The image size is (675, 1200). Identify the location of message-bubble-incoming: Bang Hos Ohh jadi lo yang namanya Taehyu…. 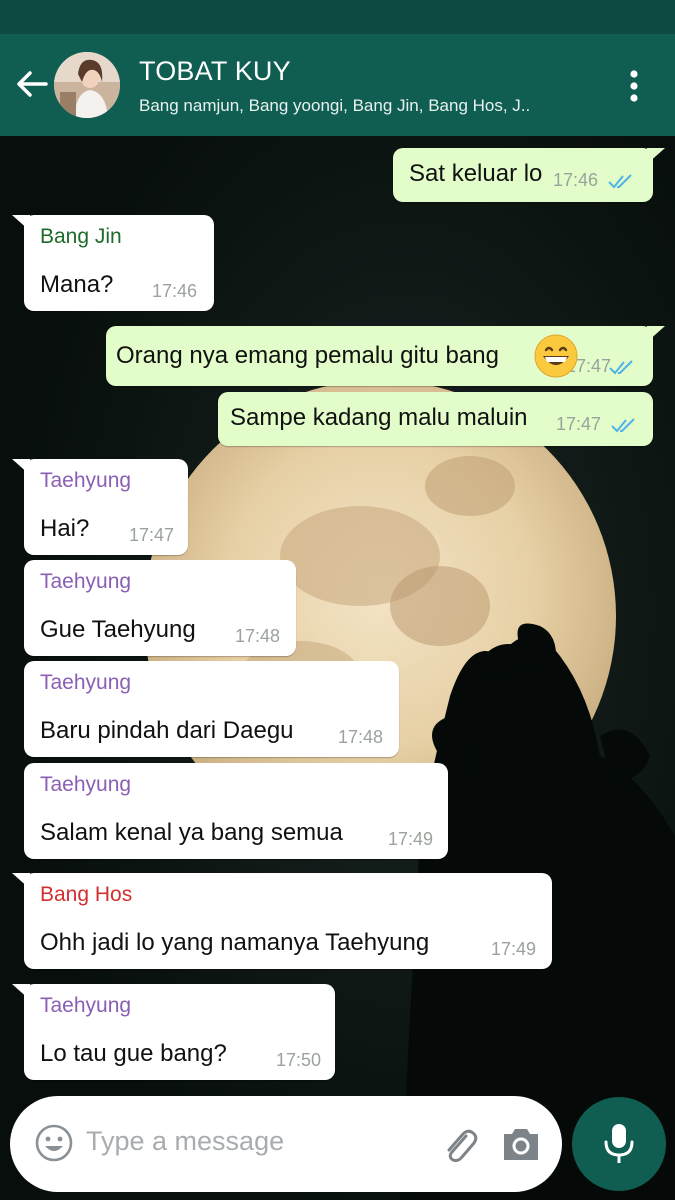
(282, 921).